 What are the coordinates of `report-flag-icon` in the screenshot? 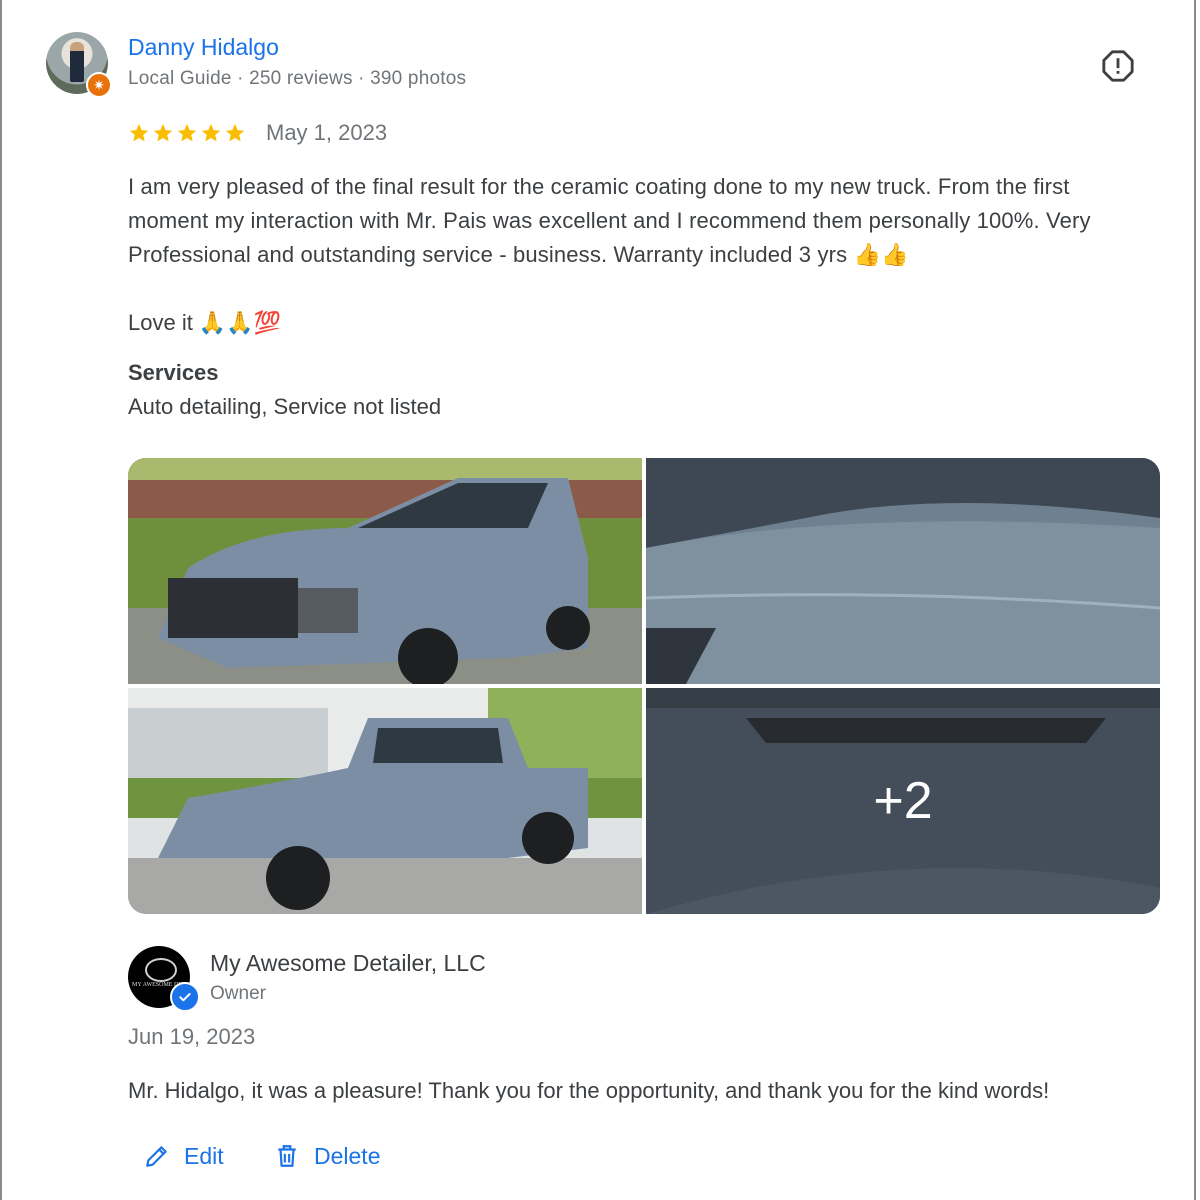 It's located at (1118, 66).